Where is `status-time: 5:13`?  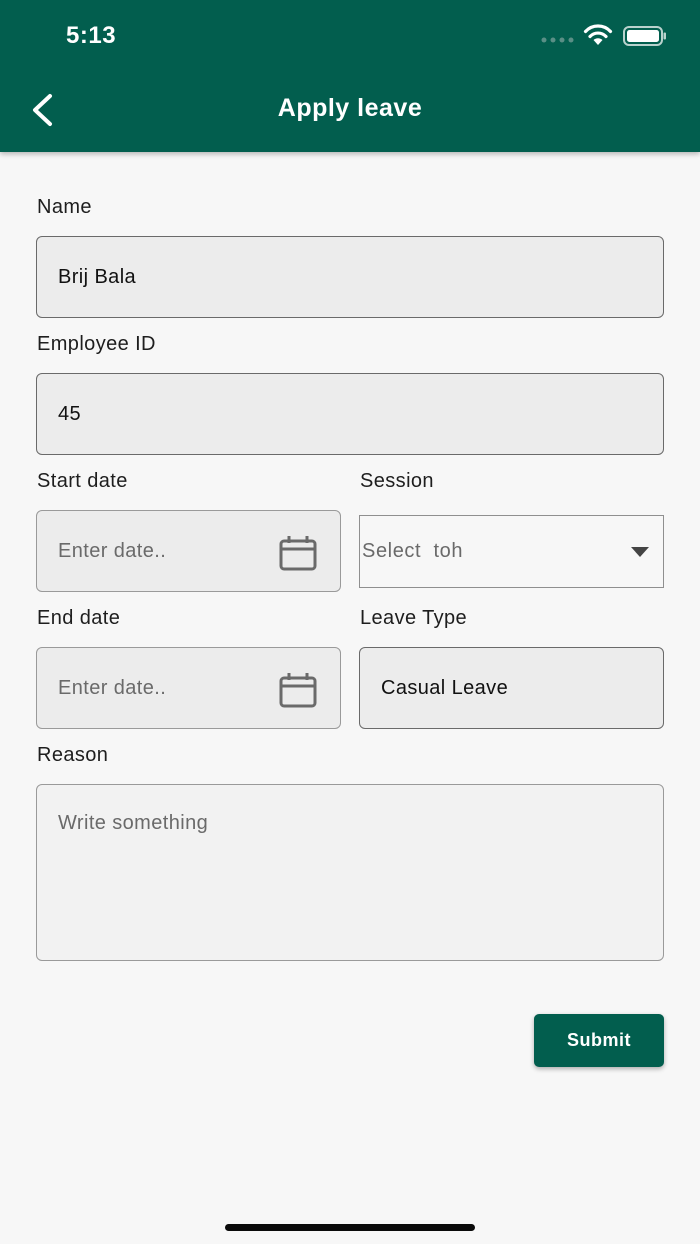 status-time: 5:13 is located at coordinates (91, 35).